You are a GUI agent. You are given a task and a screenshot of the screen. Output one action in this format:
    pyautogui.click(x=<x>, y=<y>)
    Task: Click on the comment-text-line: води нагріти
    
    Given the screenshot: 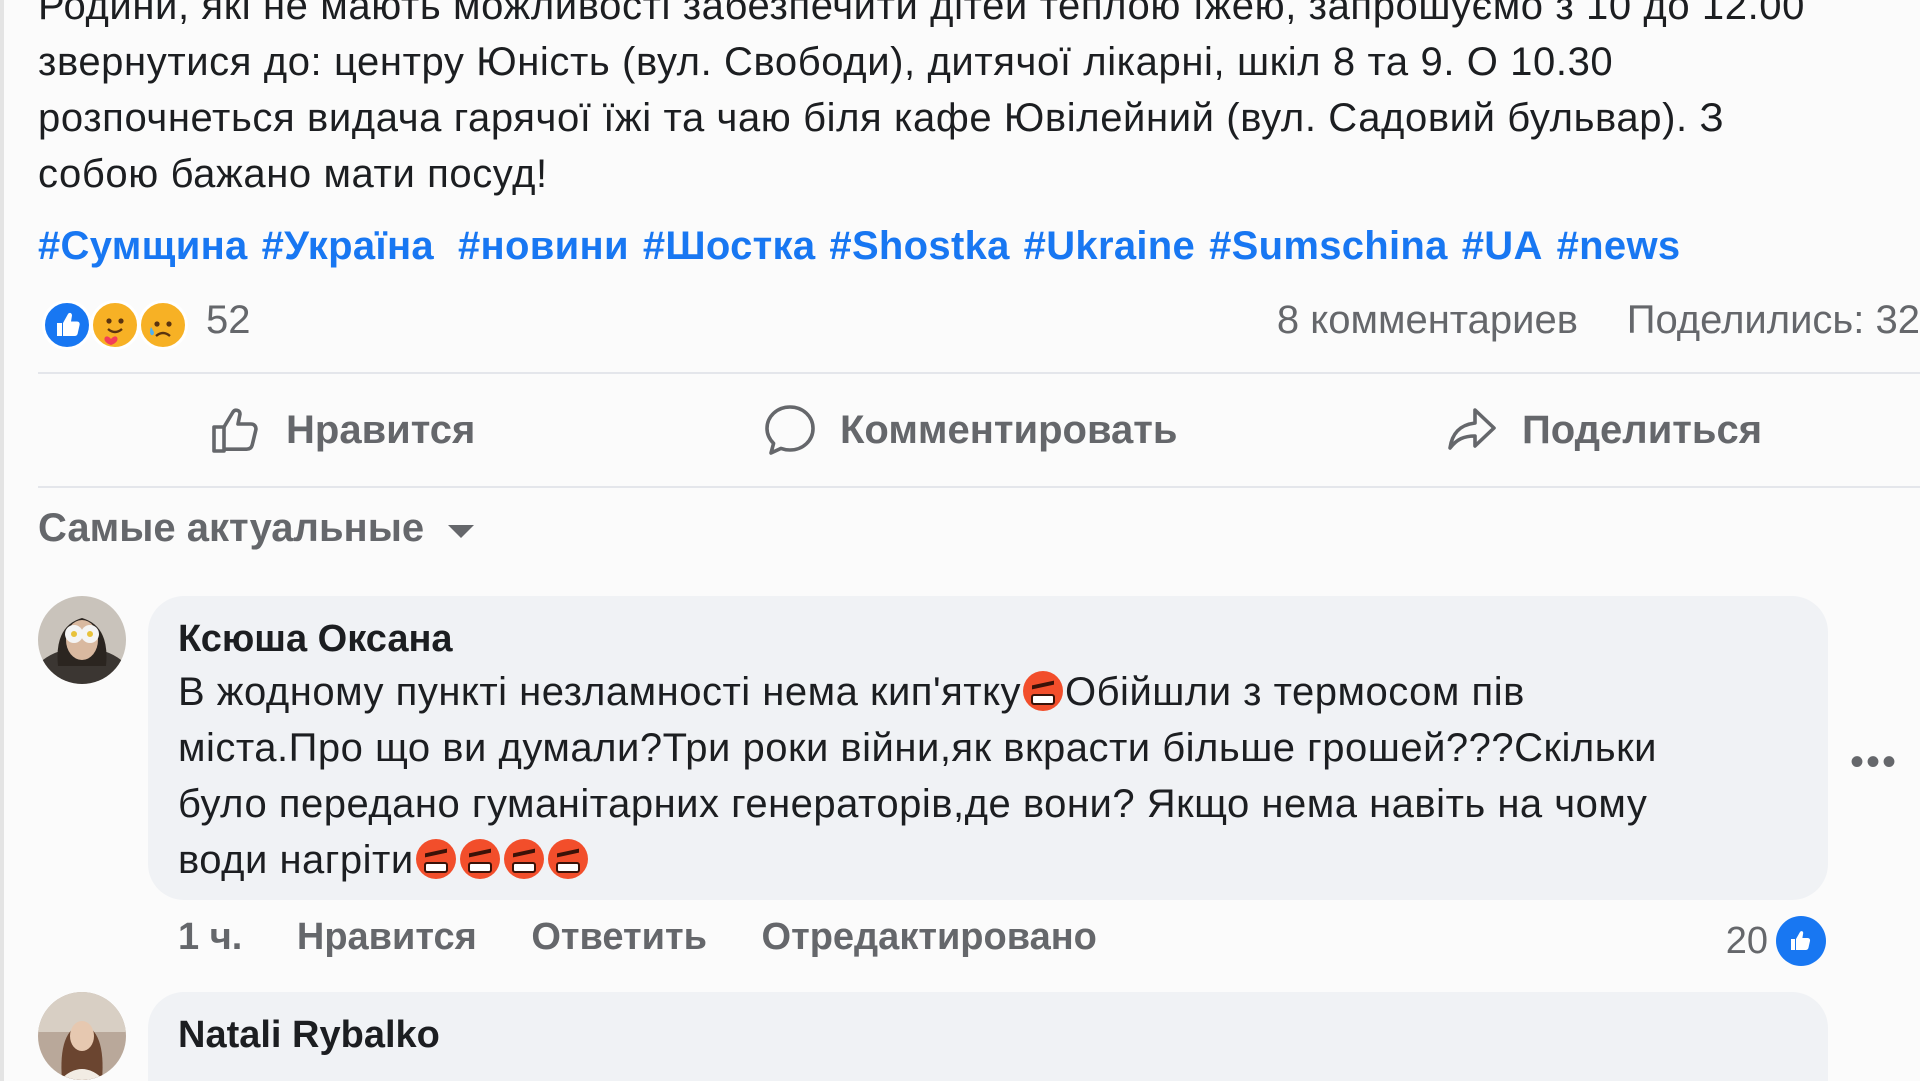 What is the action you would take?
    pyautogui.click(x=917, y=860)
    